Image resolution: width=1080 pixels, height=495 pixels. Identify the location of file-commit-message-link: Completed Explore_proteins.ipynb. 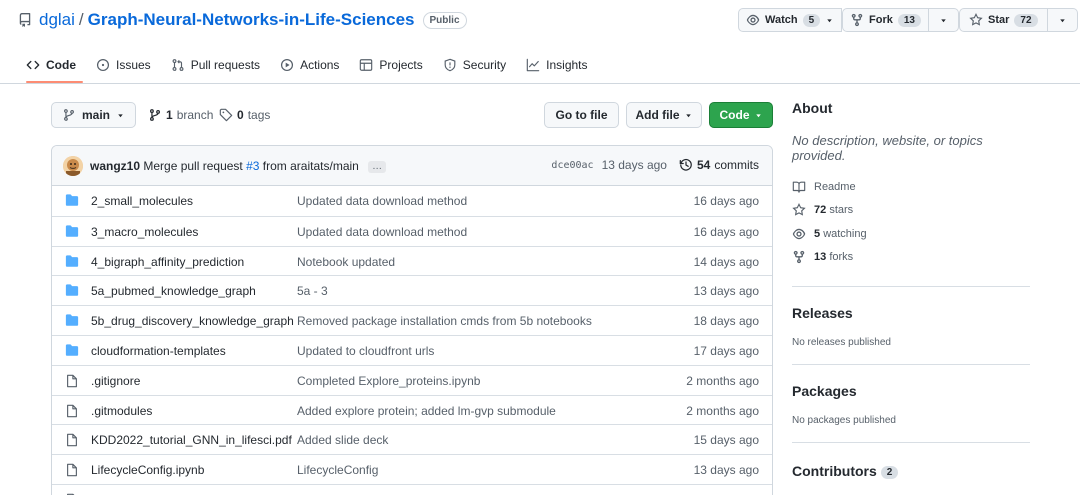
(388, 381).